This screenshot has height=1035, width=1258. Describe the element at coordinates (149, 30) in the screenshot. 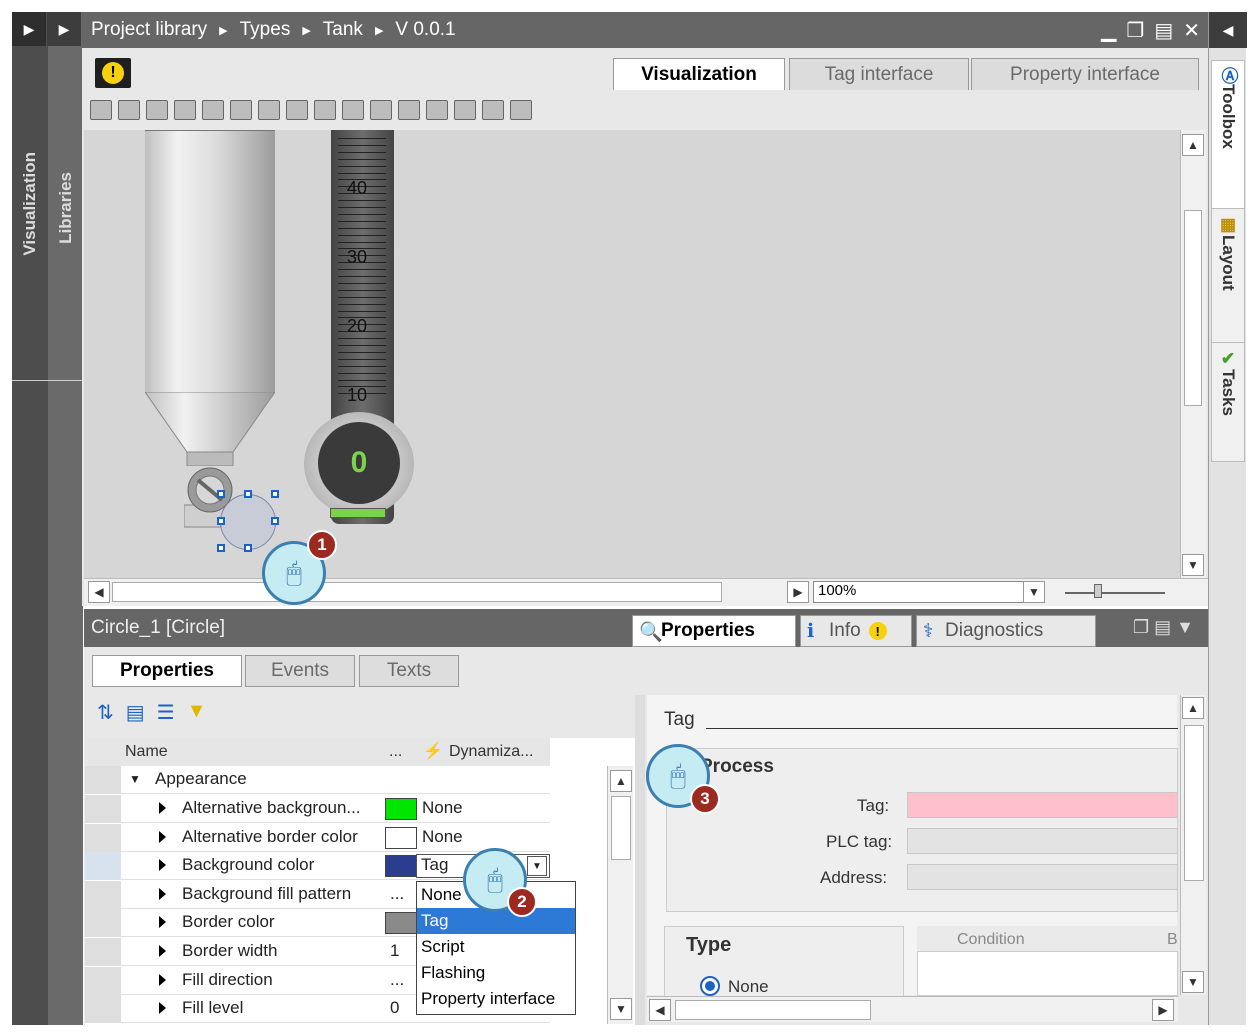

I see `breadcrumb-project-library: Project library` at that location.